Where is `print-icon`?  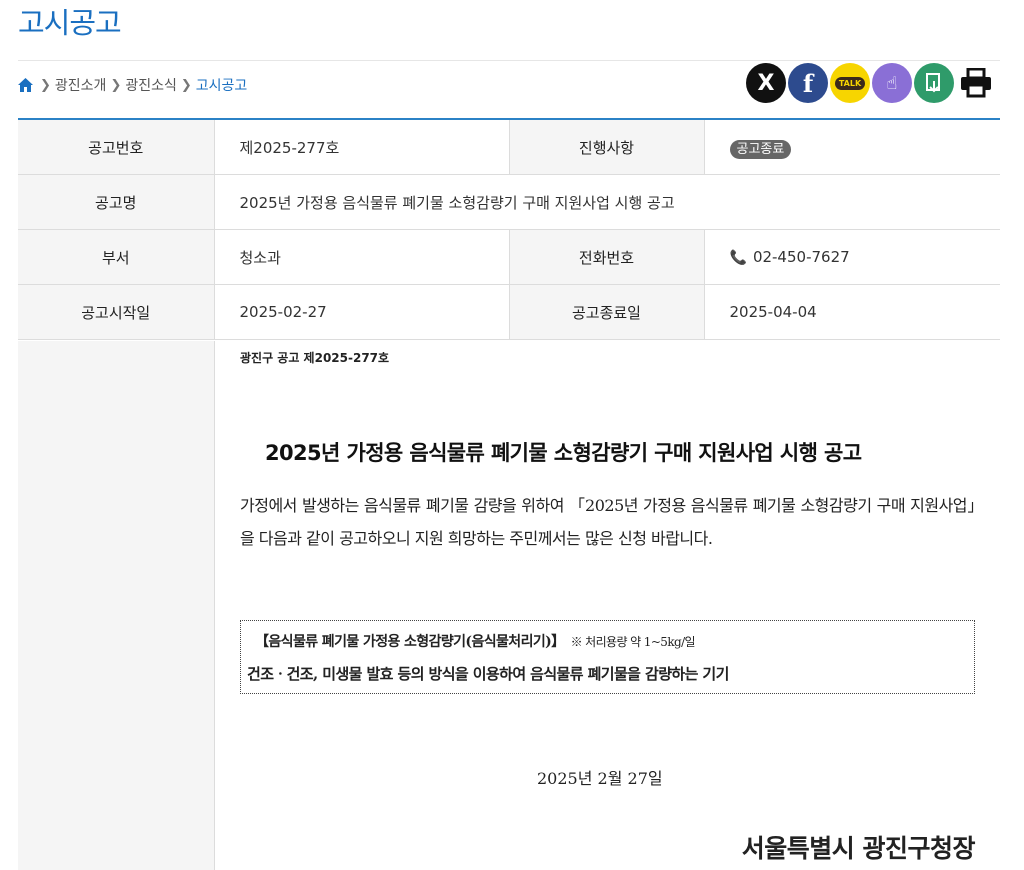 print-icon is located at coordinates (976, 83).